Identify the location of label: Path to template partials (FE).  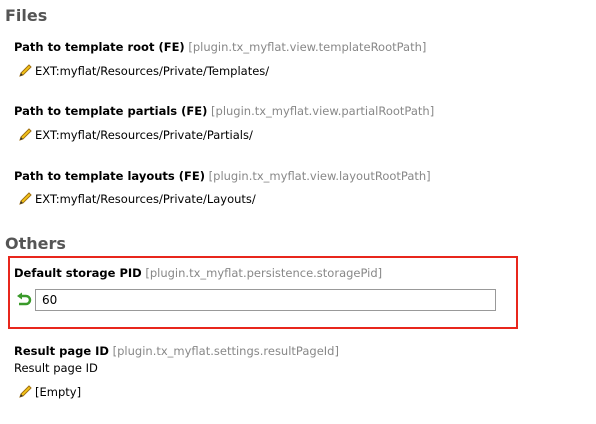
(111, 111).